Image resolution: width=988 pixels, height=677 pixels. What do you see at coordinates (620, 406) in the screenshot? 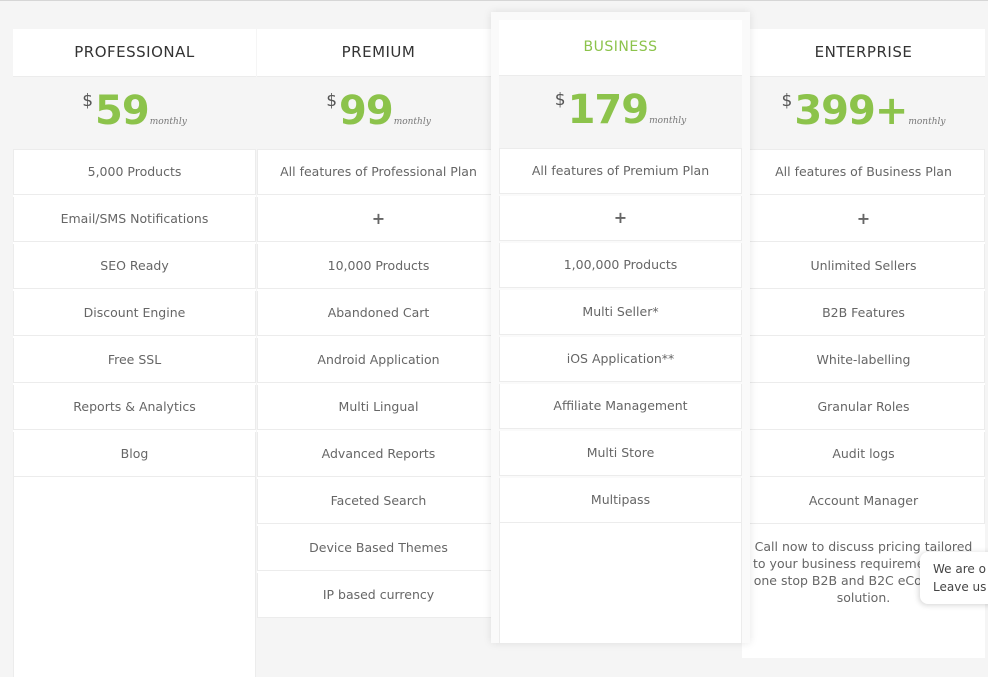
I see `feature-item: Affiliate Management` at bounding box center [620, 406].